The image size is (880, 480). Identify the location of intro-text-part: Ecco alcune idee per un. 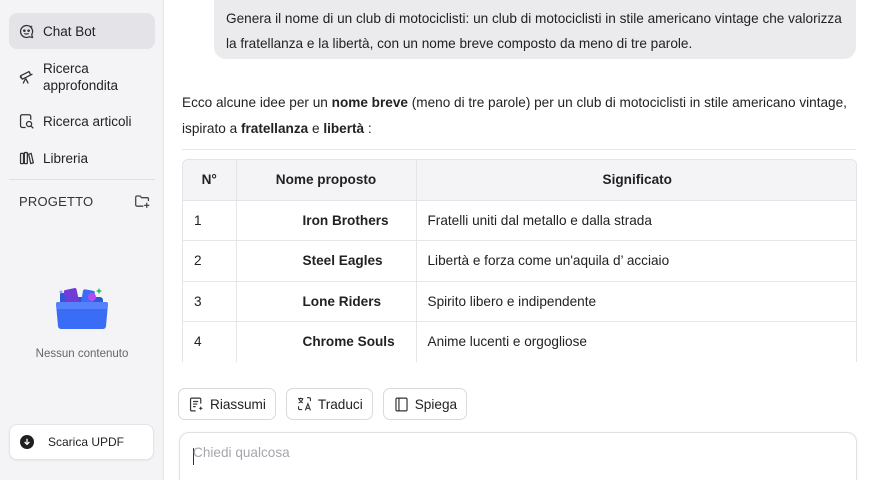
(257, 102).